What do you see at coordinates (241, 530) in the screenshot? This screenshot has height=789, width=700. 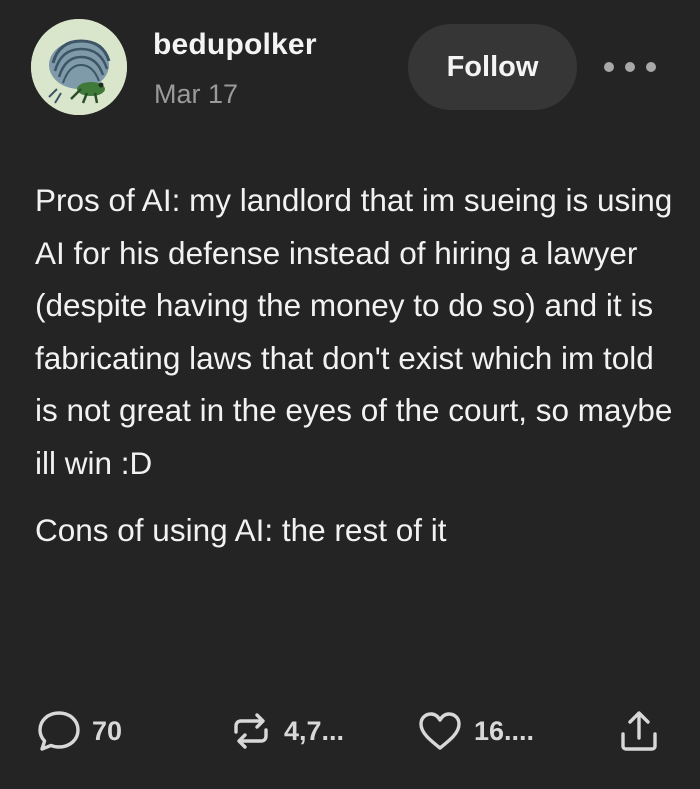 I see `post-paragraph: Cons of using AI: the rest of it` at bounding box center [241, 530].